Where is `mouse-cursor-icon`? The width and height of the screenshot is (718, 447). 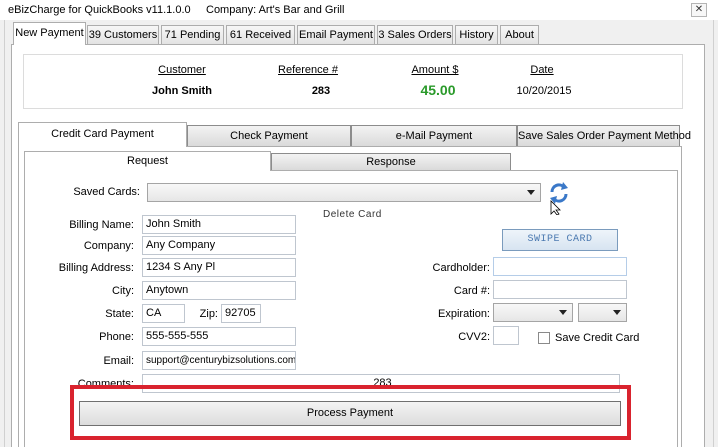
mouse-cursor-icon is located at coordinates (555, 208).